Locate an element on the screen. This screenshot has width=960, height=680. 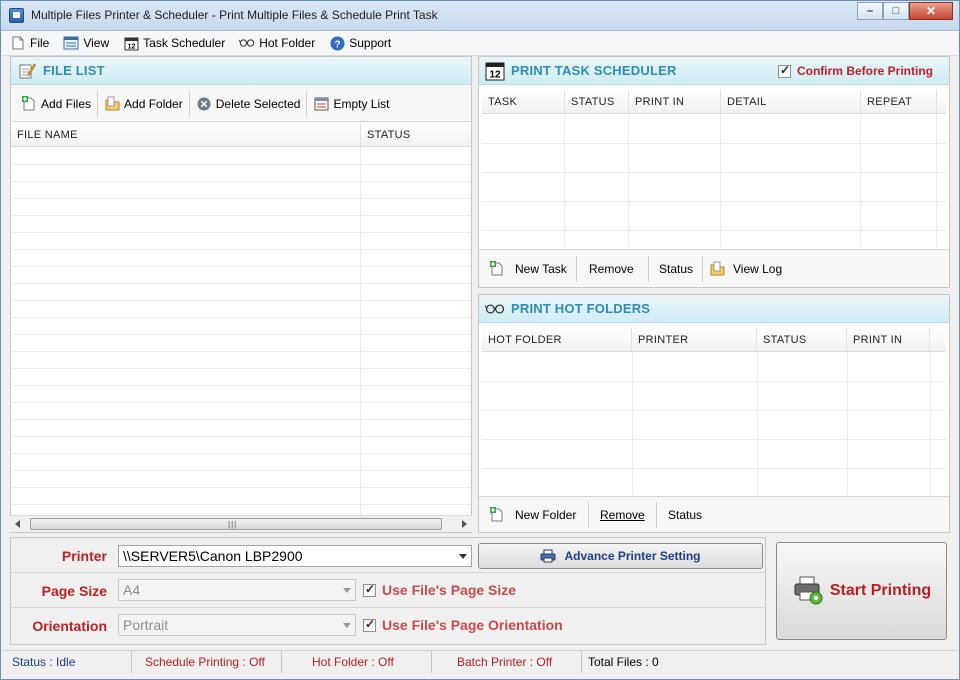
file-list-horizontal-scrollbar: ||| is located at coordinates (241, 523).